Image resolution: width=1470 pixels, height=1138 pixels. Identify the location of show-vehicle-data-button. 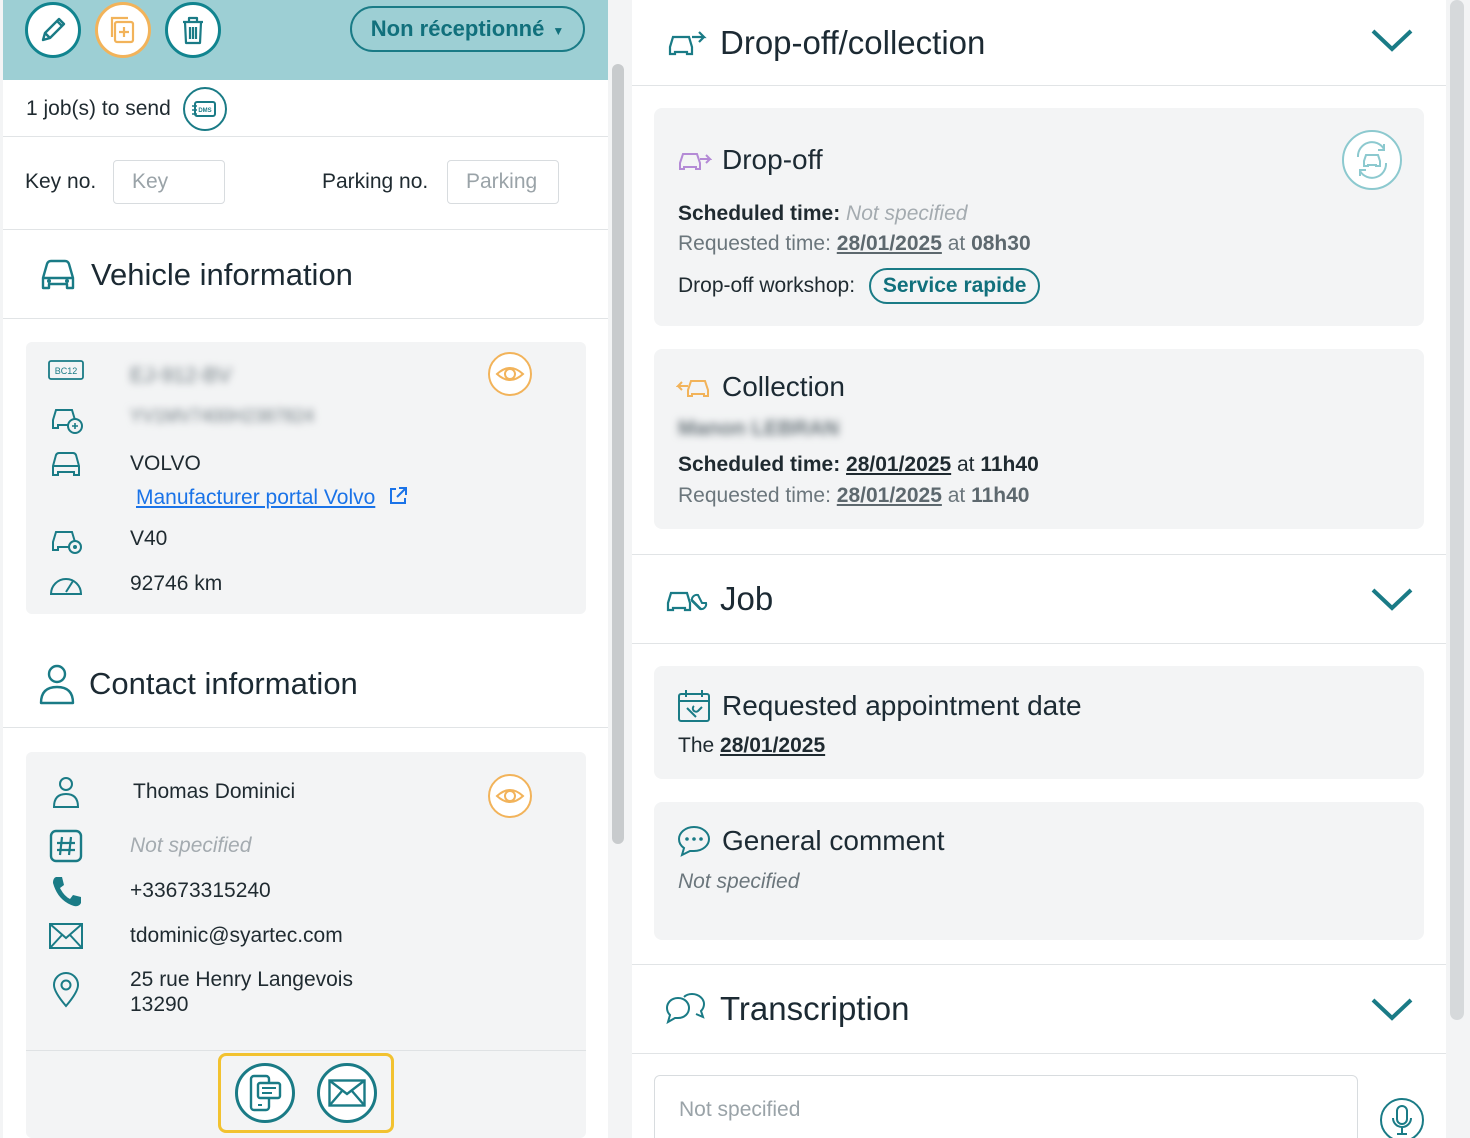
(510, 374).